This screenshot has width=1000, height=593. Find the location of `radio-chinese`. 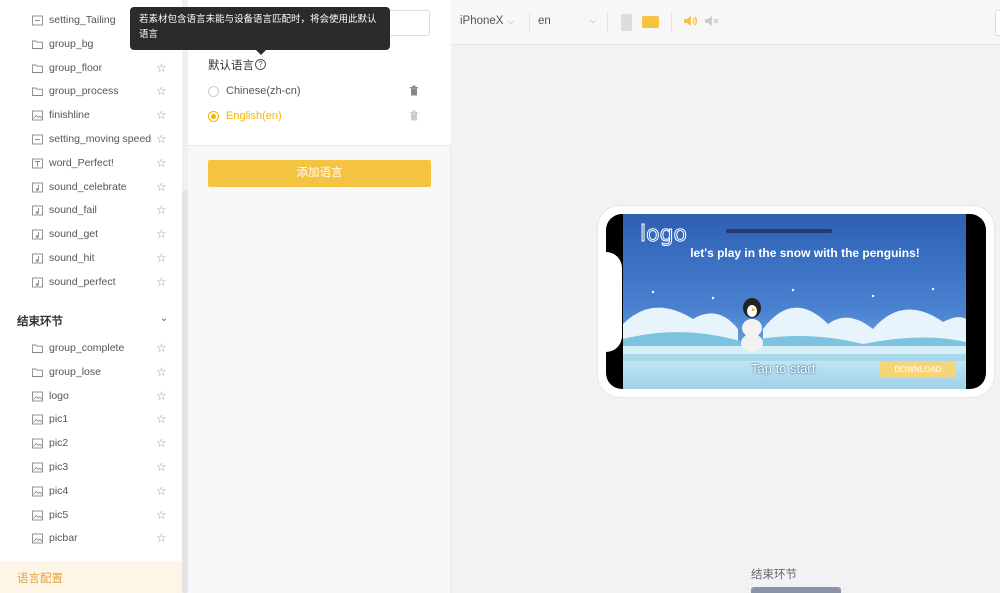

radio-chinese is located at coordinates (213, 91).